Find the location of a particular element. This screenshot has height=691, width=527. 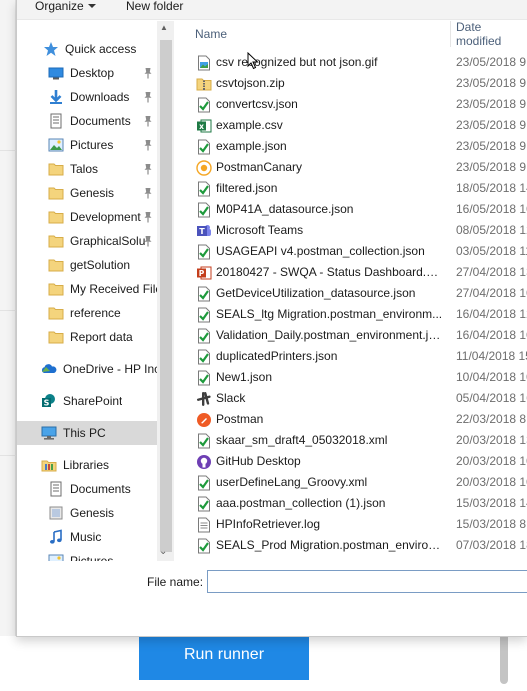

nav-item: Downloads is located at coordinates (95, 97).